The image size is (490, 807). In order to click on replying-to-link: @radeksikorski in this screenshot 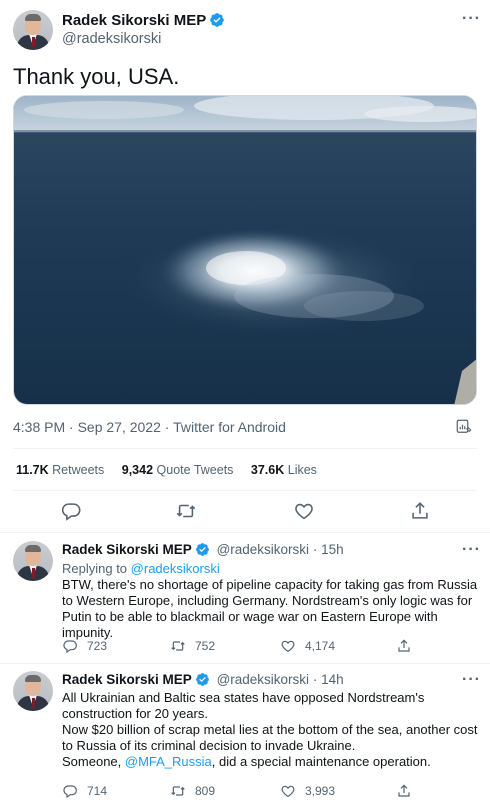, I will do `click(175, 568)`.